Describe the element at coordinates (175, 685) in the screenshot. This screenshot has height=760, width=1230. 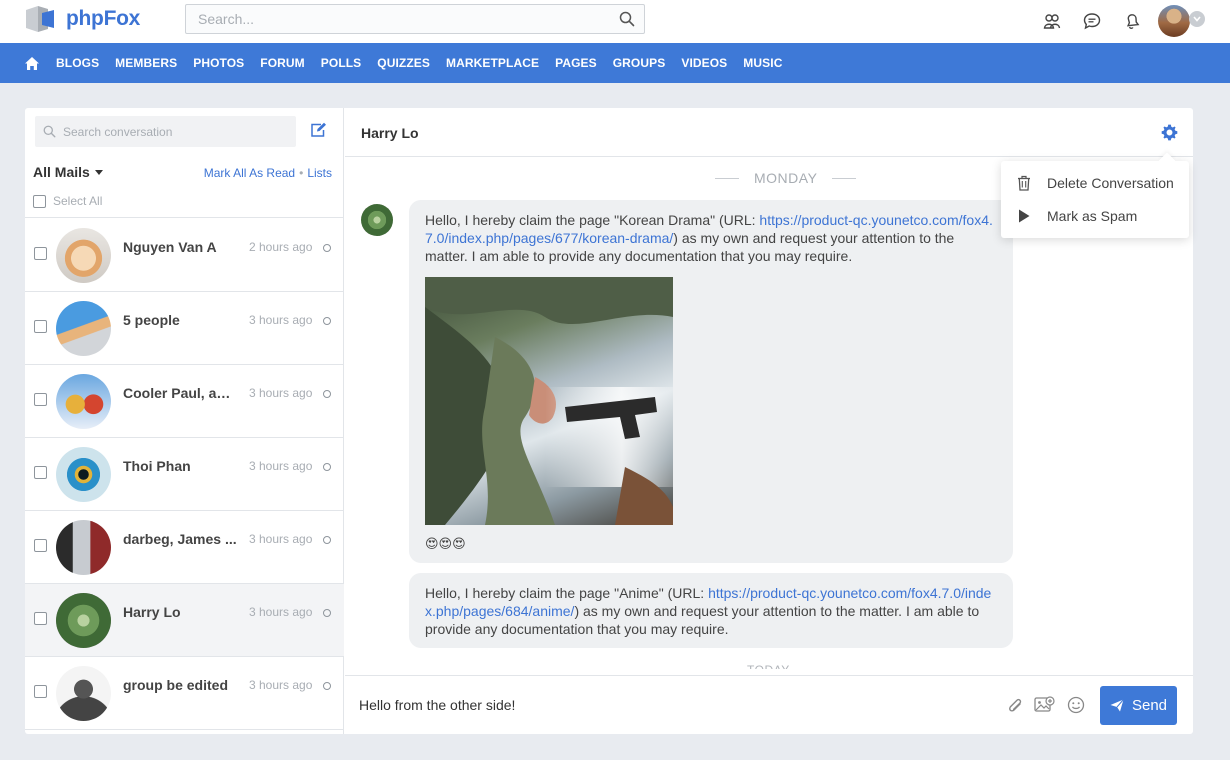
I see `conversation-name: group be edited` at that location.